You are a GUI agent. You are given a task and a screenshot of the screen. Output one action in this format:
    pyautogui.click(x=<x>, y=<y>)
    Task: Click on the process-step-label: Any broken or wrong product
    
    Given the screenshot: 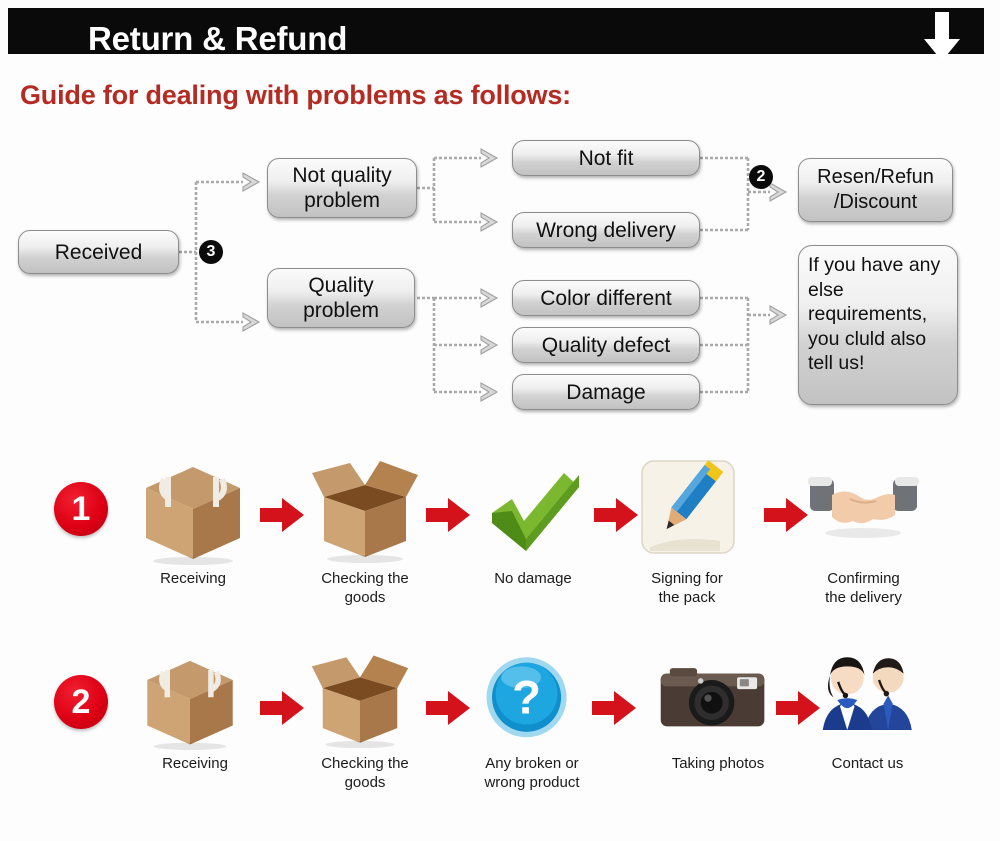 What is the action you would take?
    pyautogui.click(x=532, y=773)
    